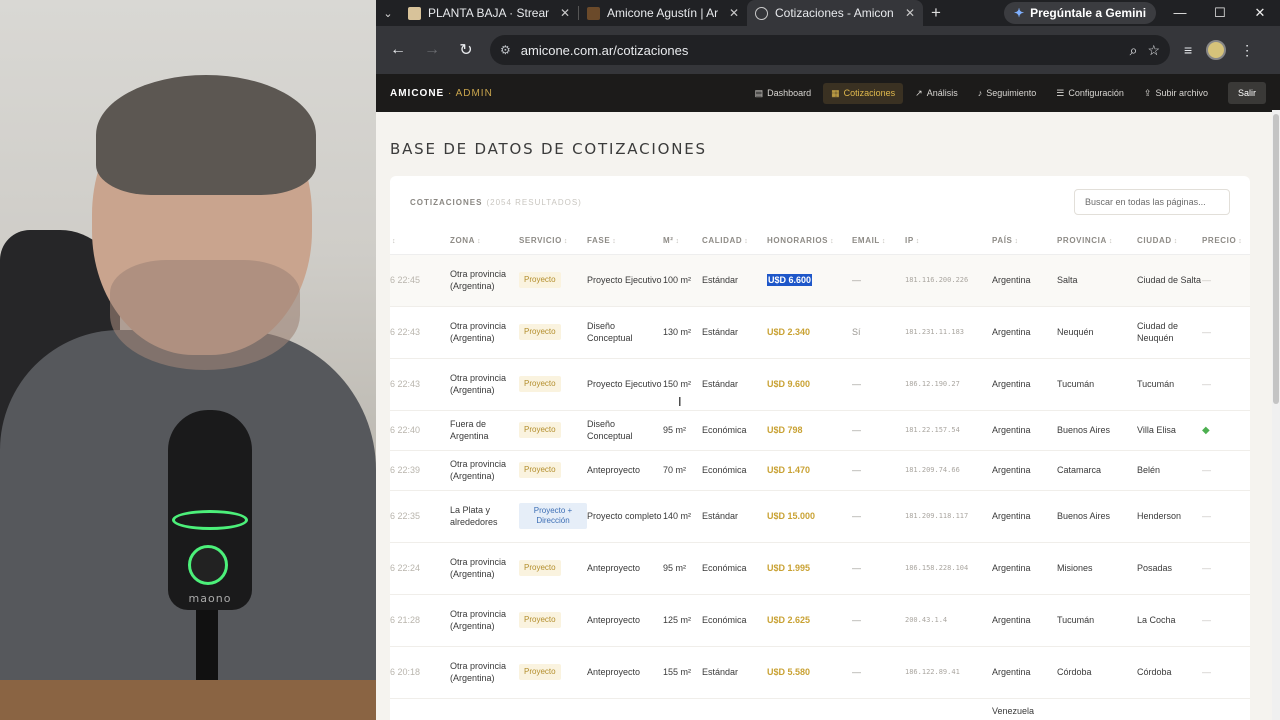 The image size is (1280, 720). I want to click on cell-honorarios: U$D 1.470, so click(809, 470).